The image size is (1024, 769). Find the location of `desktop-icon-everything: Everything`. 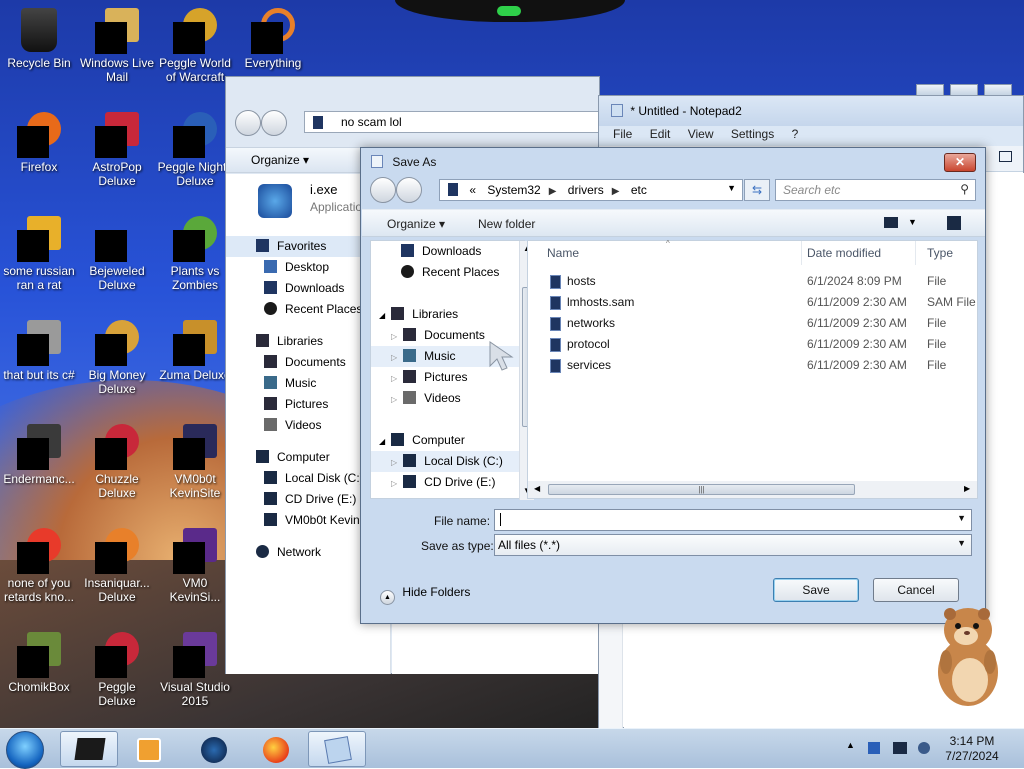

desktop-icon-everything: Everything is located at coordinates (273, 37).